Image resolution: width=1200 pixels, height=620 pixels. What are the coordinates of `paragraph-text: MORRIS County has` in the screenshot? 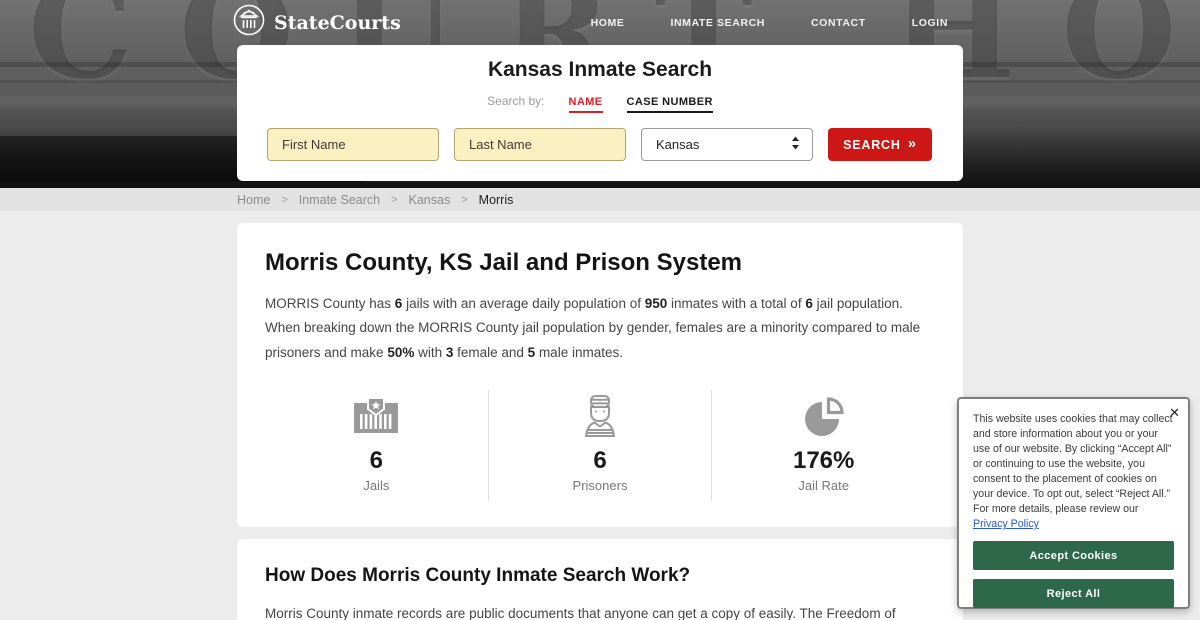 It's located at (330, 303).